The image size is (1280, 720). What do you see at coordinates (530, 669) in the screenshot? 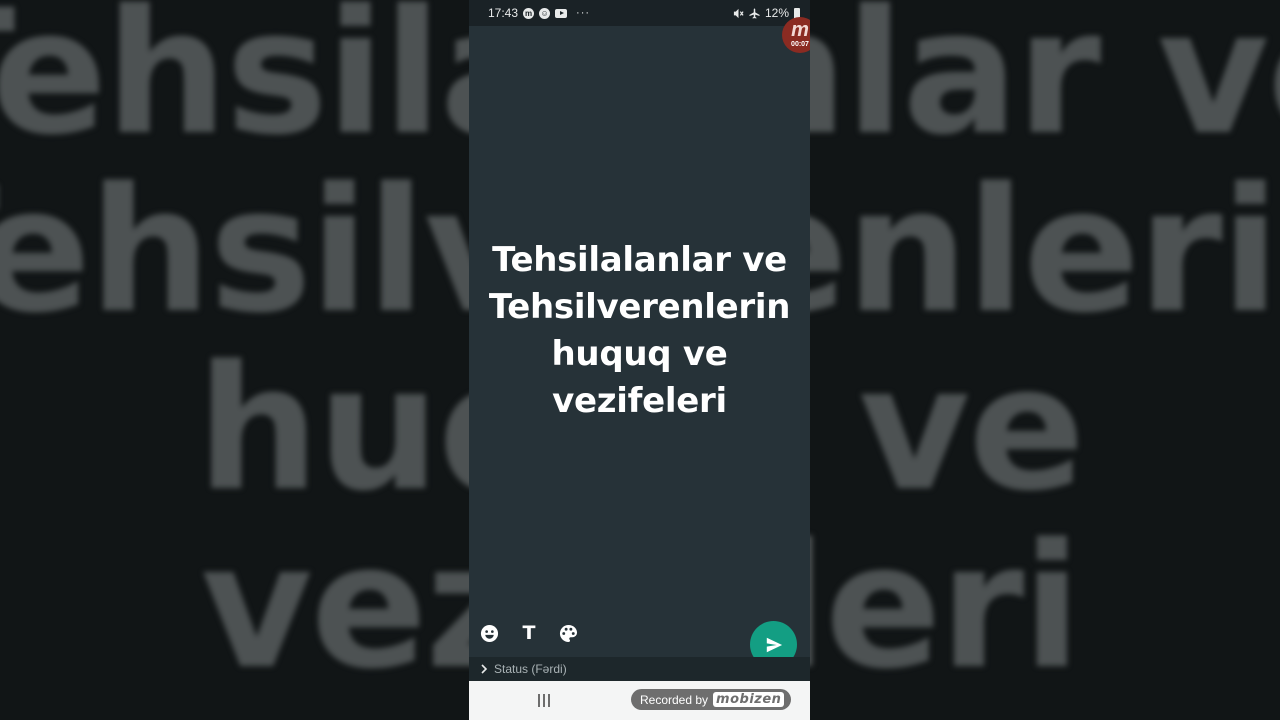
I see `audience-label: Status (Fərdi)` at bounding box center [530, 669].